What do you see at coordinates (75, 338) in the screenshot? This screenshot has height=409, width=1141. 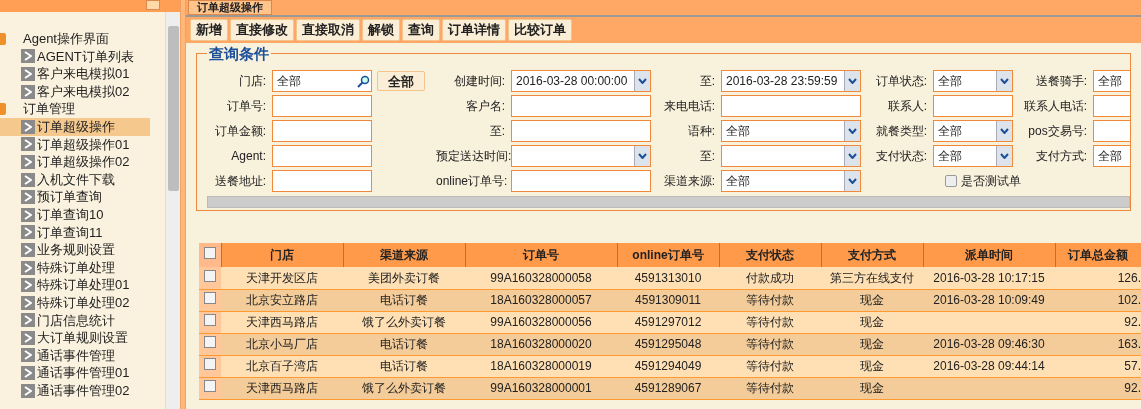 I see `tree-item: 大订单规则设置` at bounding box center [75, 338].